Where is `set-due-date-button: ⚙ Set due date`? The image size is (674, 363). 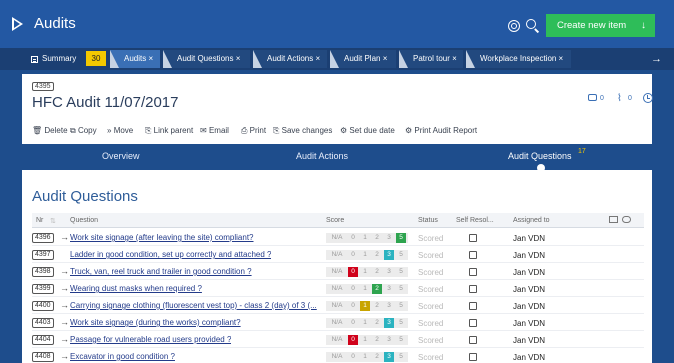 set-due-date-button: ⚙ Set due date is located at coordinates (367, 130).